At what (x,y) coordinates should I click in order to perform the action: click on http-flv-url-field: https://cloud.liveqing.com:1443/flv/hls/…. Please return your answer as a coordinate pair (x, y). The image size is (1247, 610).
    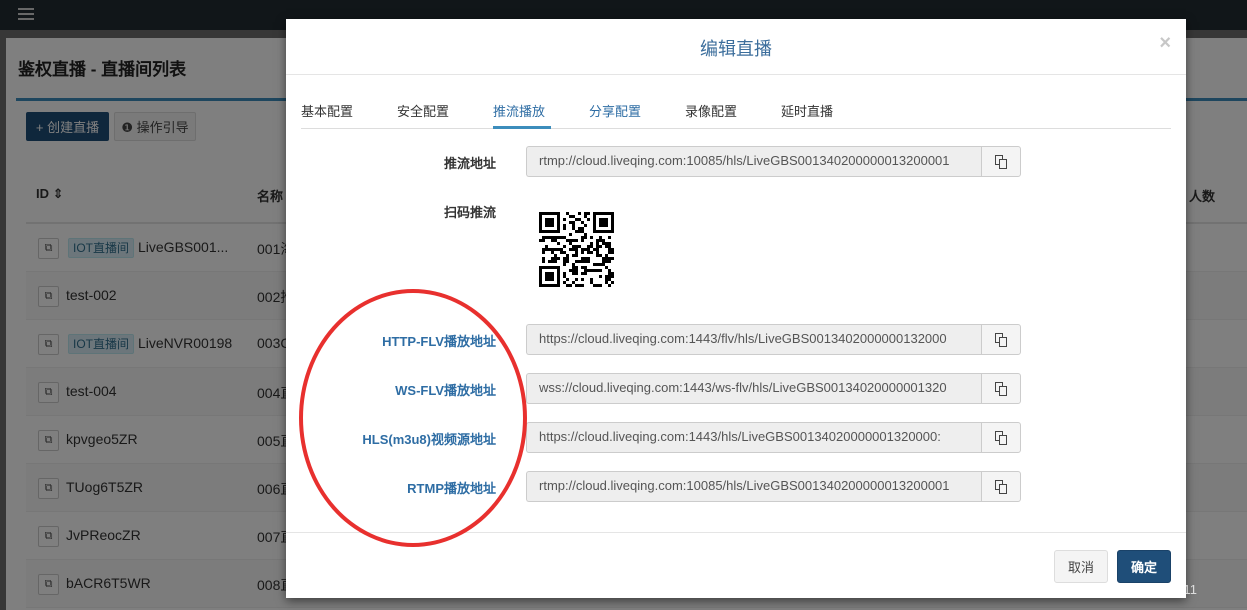
    Looking at the image, I should click on (754, 339).